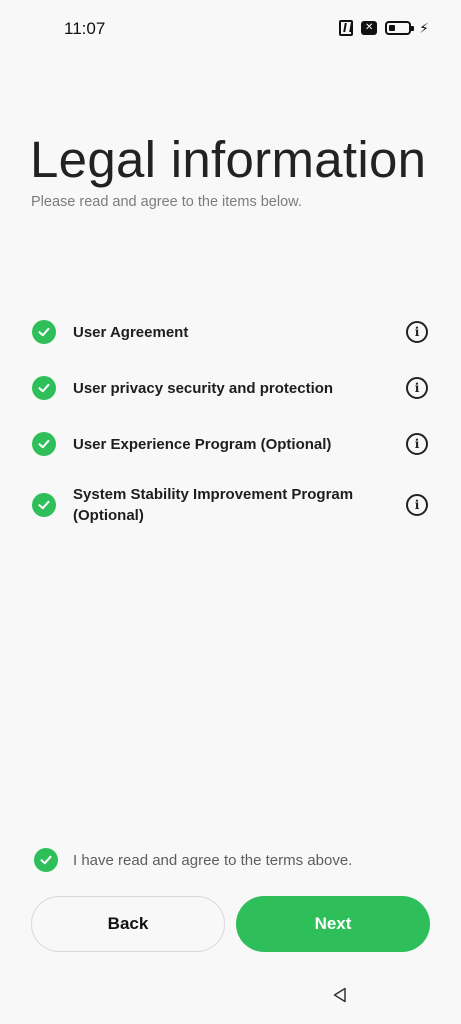 This screenshot has width=461, height=1024. I want to click on sim-off-icon: ✕, so click(369, 28).